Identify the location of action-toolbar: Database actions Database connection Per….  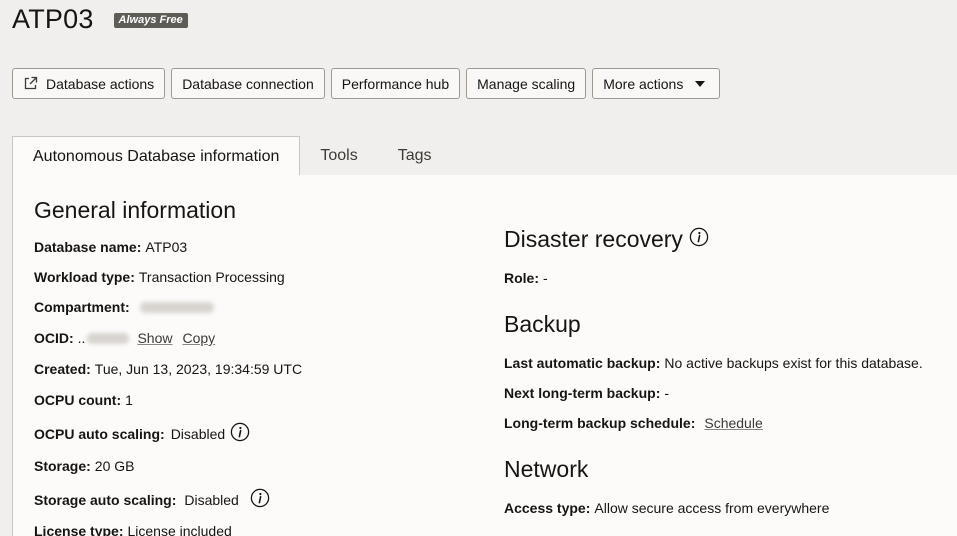
(366, 83).